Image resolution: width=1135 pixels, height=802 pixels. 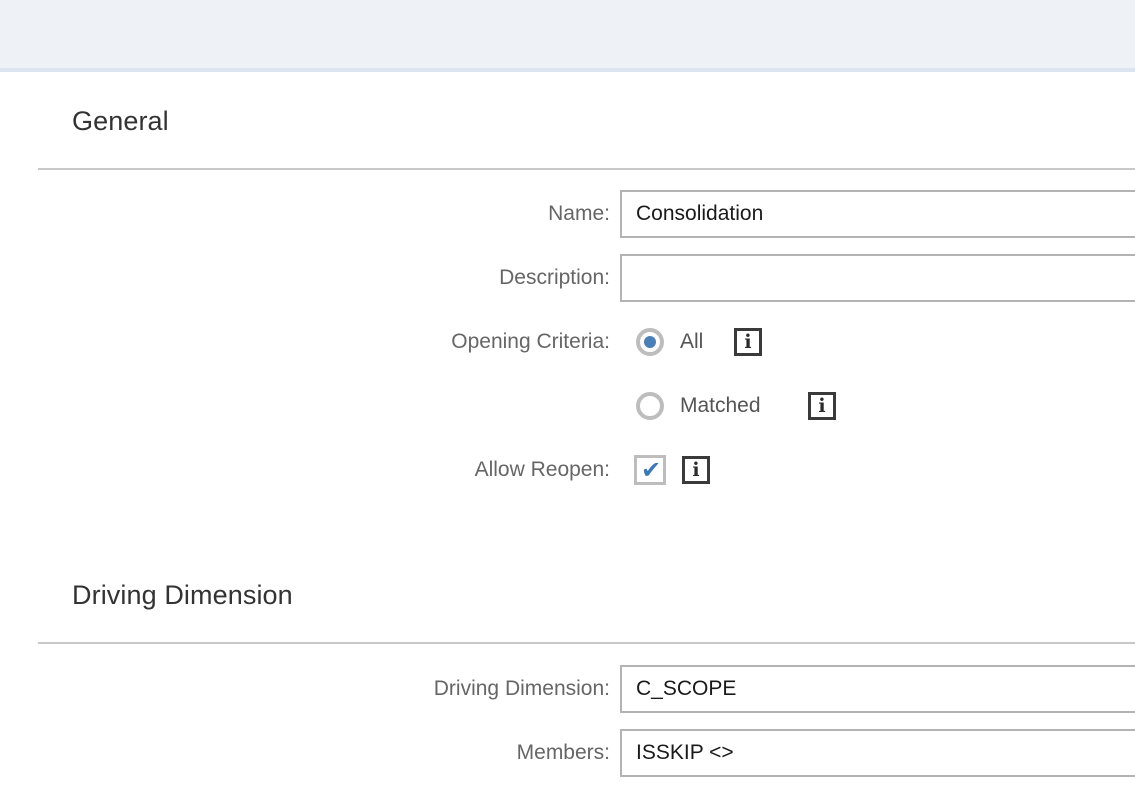 What do you see at coordinates (586, 169) in the screenshot?
I see `section-divider-general` at bounding box center [586, 169].